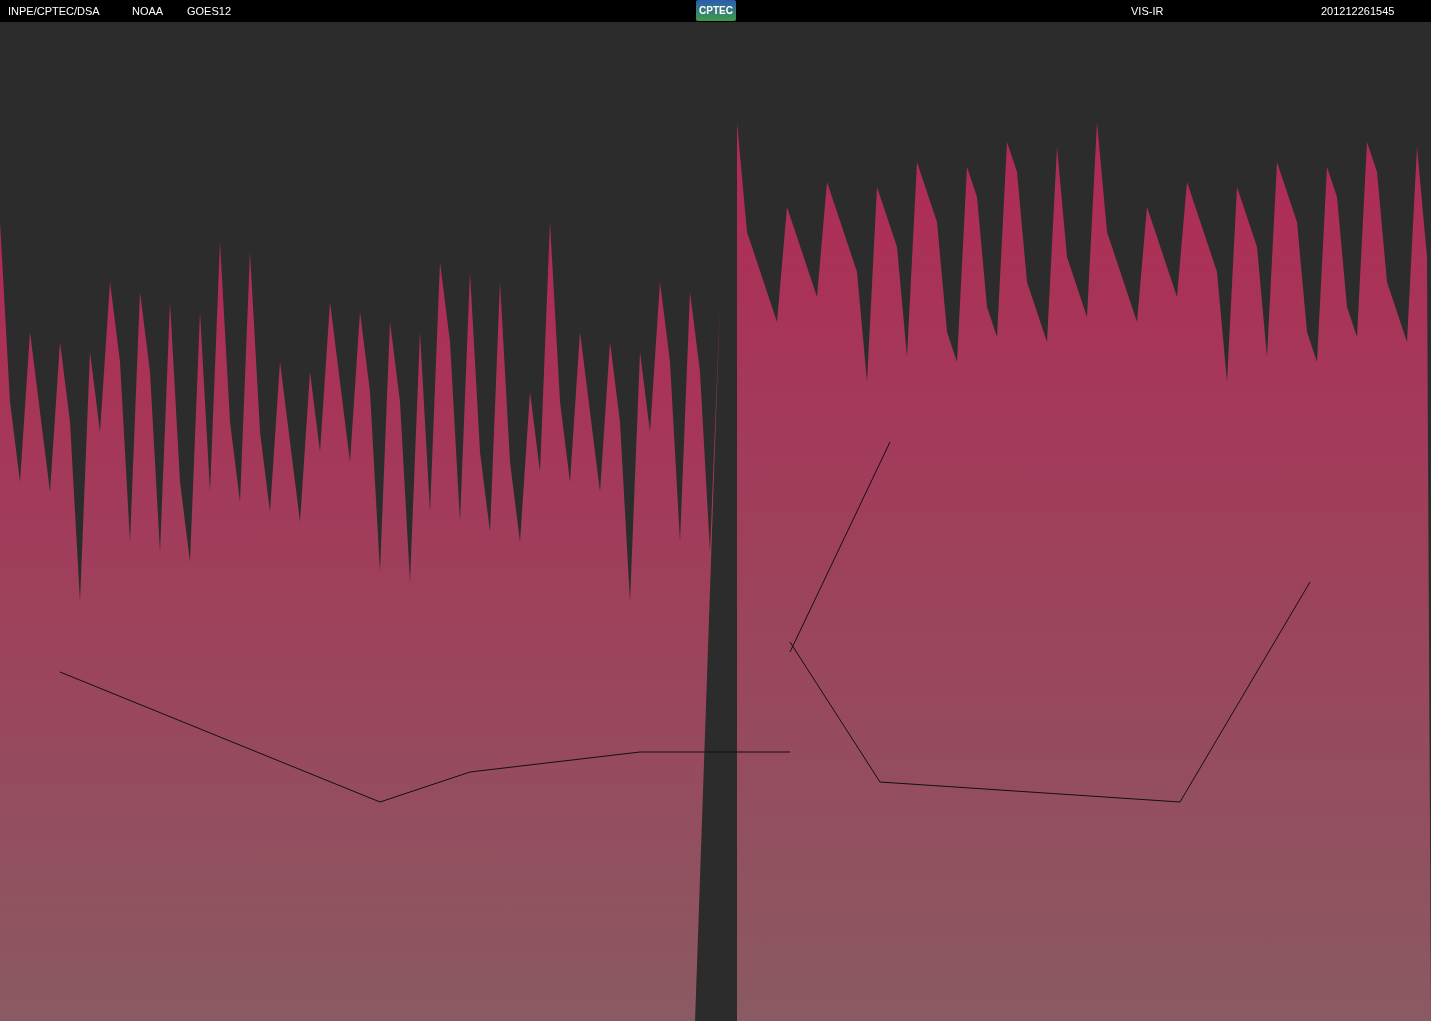  Describe the element at coordinates (1147, 11) in the screenshot. I see `channel-label: VIS-IR` at that location.